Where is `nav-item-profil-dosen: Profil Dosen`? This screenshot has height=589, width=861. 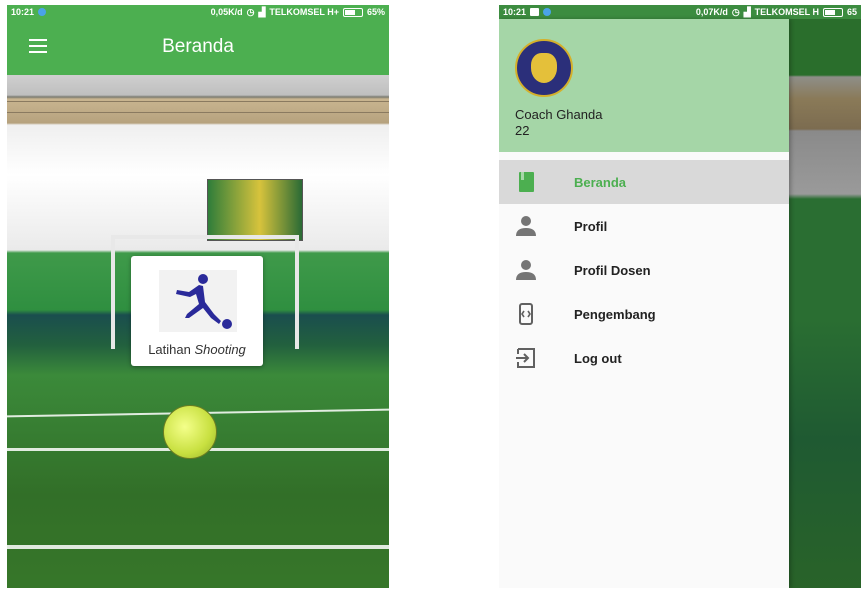 nav-item-profil-dosen: Profil Dosen is located at coordinates (644, 270).